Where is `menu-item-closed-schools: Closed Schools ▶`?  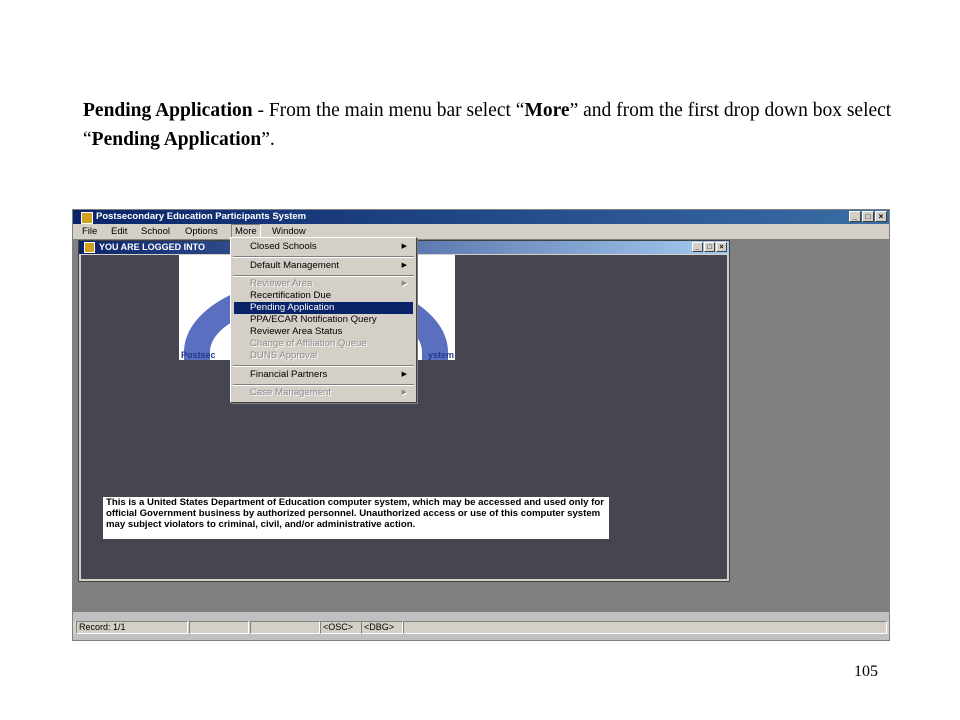 menu-item-closed-schools: Closed Schools ▶ is located at coordinates (323, 247).